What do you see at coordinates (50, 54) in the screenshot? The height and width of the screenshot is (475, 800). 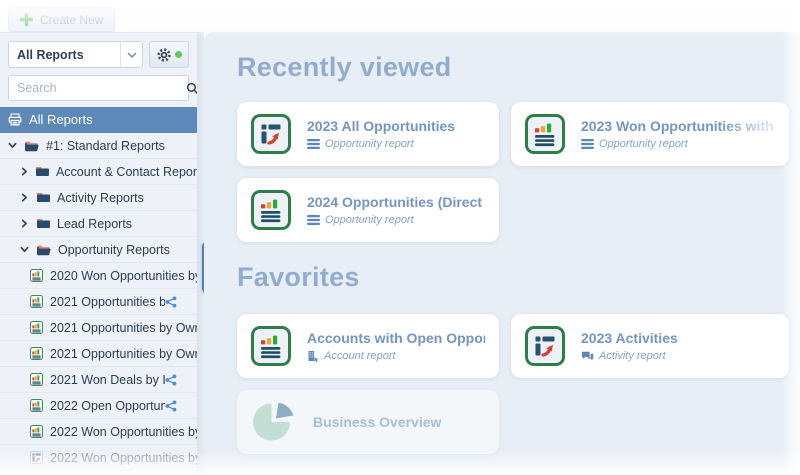 I see `report-filter-value: All Reports` at bounding box center [50, 54].